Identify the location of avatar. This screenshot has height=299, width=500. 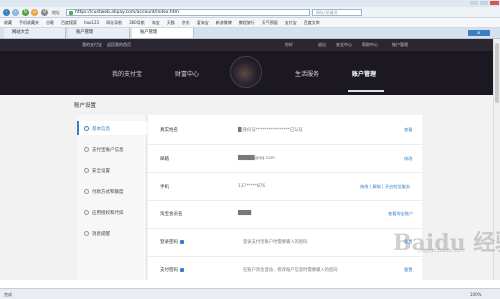
(246, 72).